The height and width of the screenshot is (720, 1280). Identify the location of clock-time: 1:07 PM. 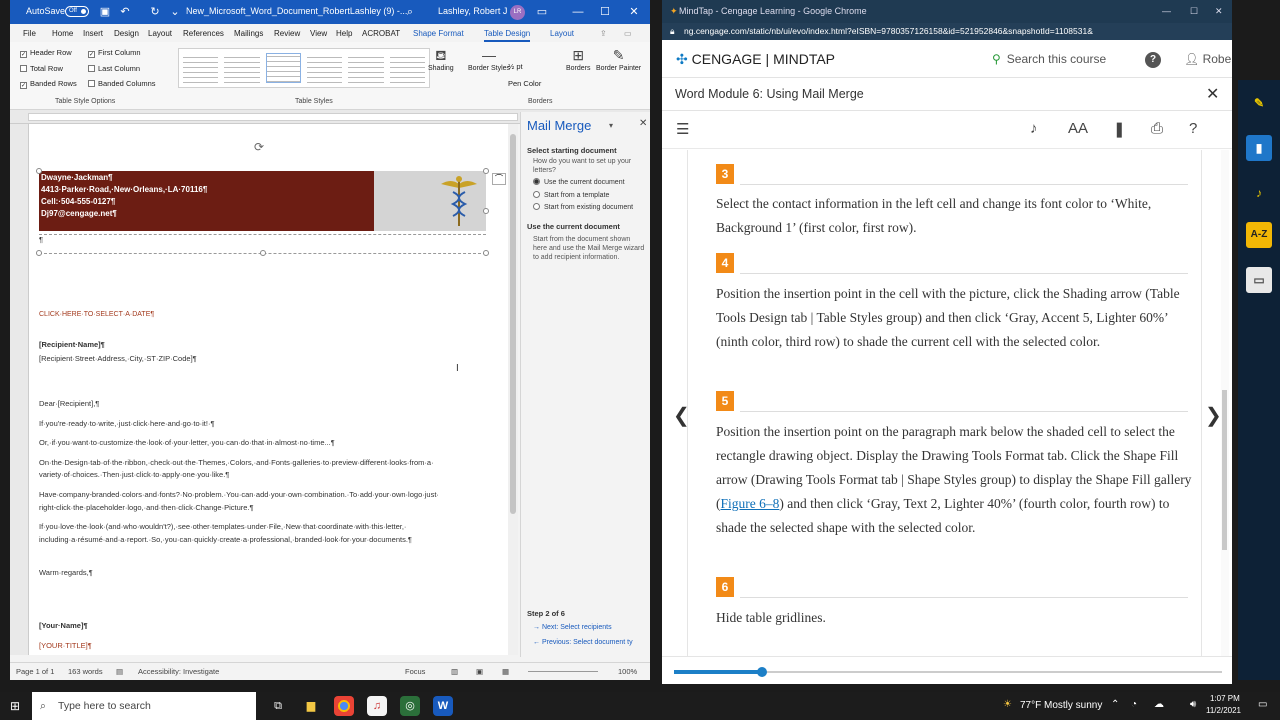
(1225, 698).